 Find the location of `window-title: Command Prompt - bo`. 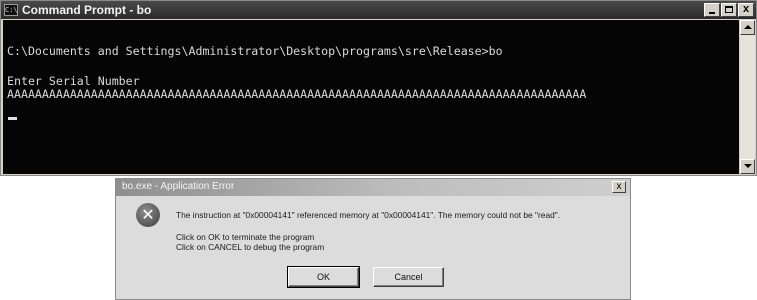

window-title: Command Prompt - bo is located at coordinates (87, 10).